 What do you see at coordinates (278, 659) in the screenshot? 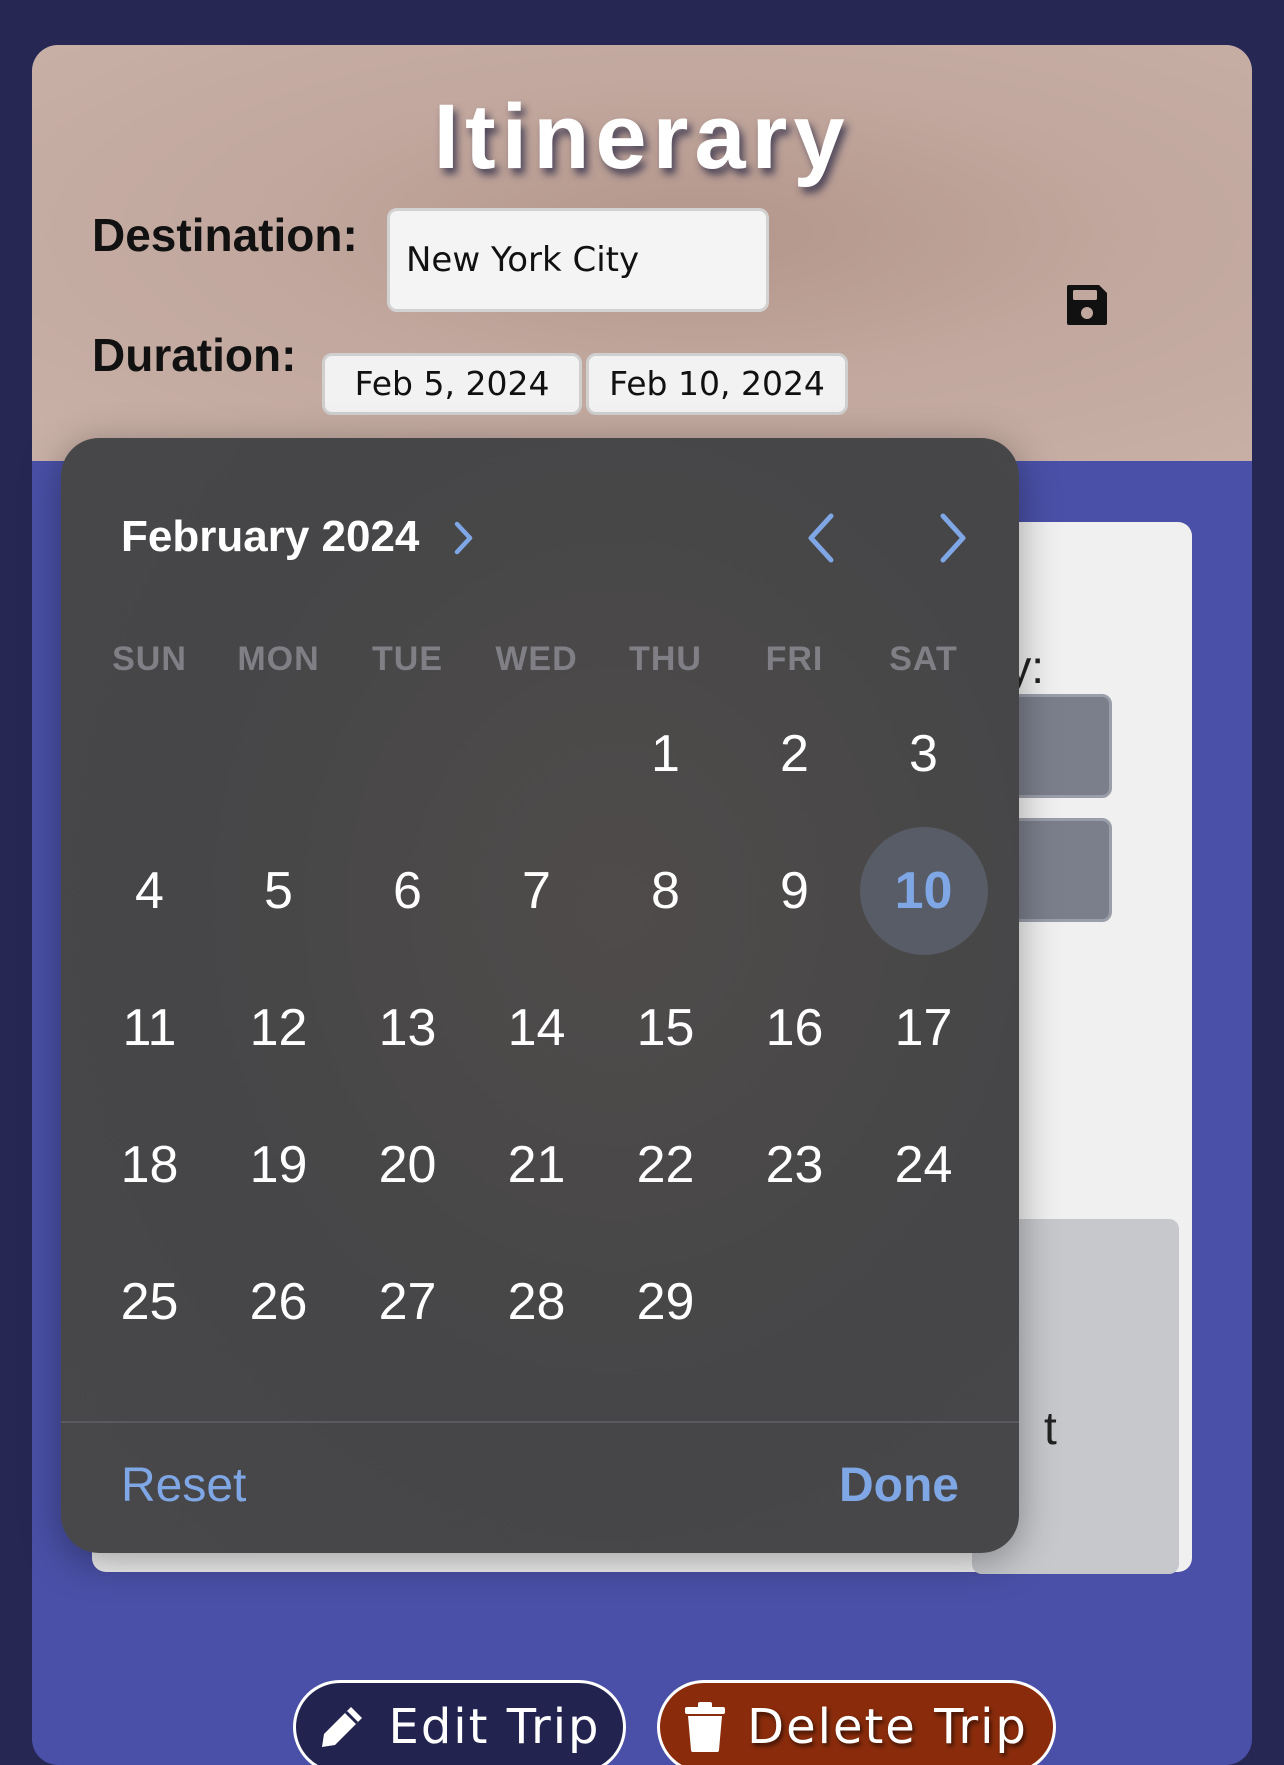
I see `weekday-label: MON` at bounding box center [278, 659].